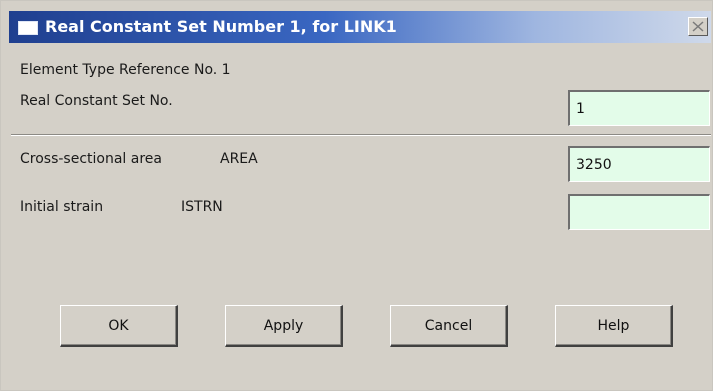 This screenshot has width=713, height=391. What do you see at coordinates (91, 159) in the screenshot?
I see `cross-sectional-area-label: Cross-sectional area` at bounding box center [91, 159].